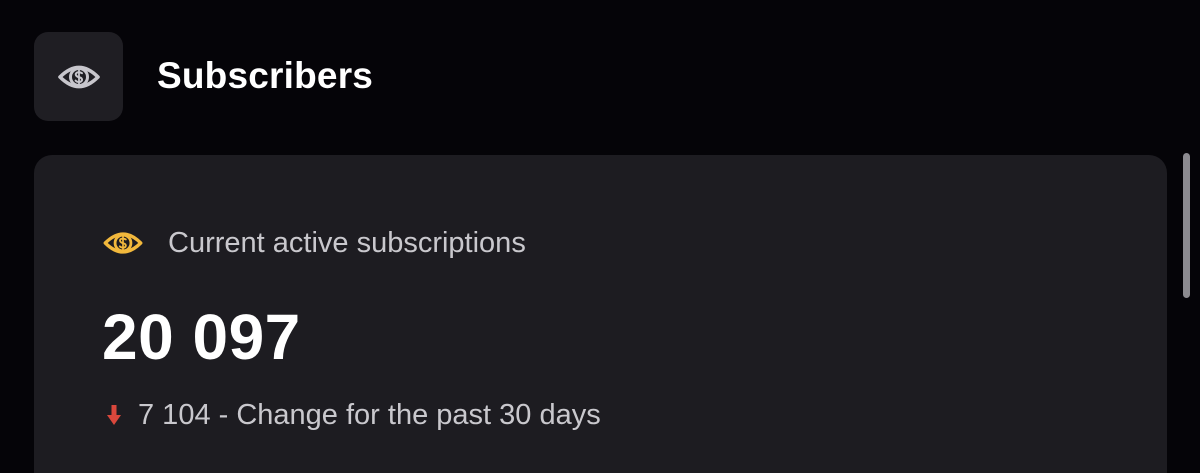 Image resolution: width=1200 pixels, height=473 pixels. I want to click on header-icon-button, so click(78, 76).